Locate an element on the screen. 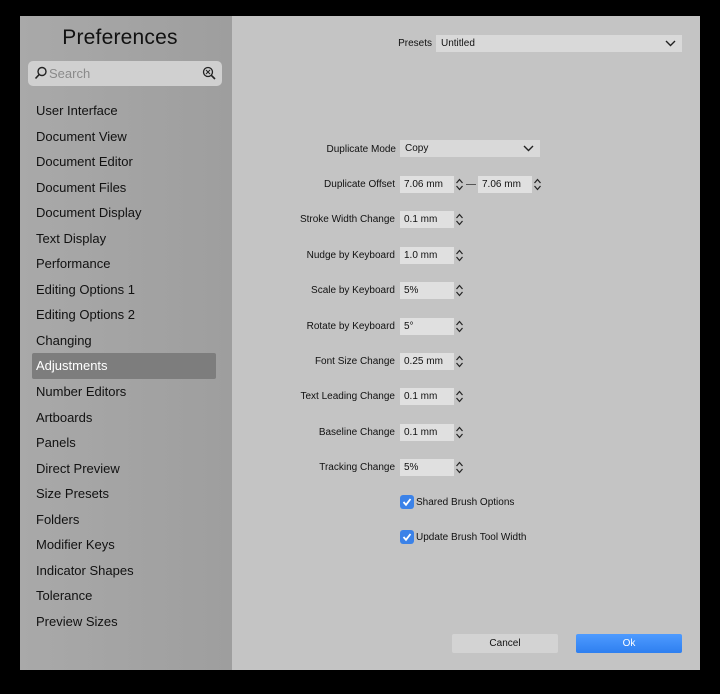 The width and height of the screenshot is (720, 694). baseline-change-label: Baseline Change is located at coordinates (356, 432).